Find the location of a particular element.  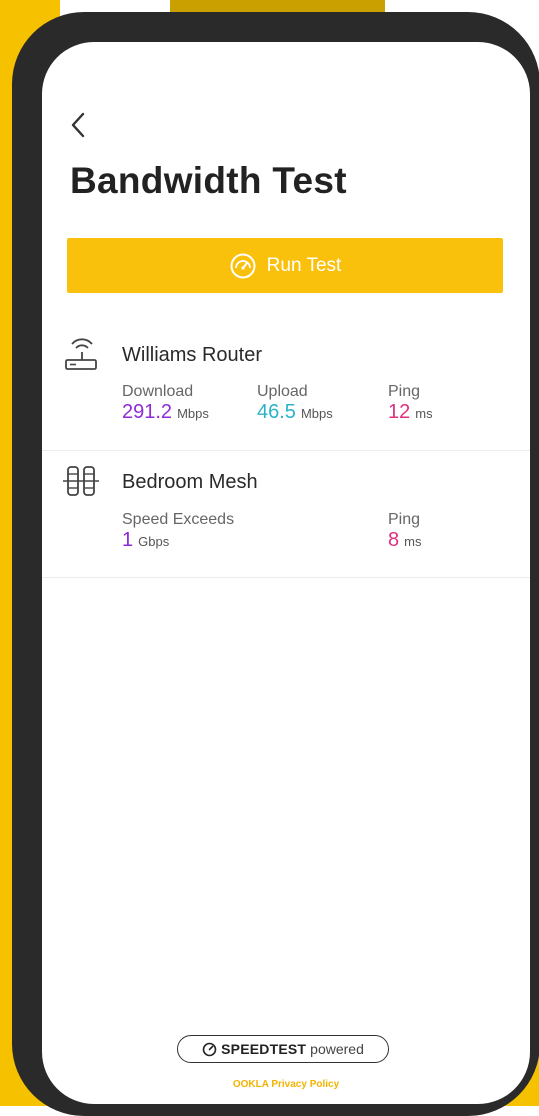

speedtest-powered: powered is located at coordinates (337, 1049).